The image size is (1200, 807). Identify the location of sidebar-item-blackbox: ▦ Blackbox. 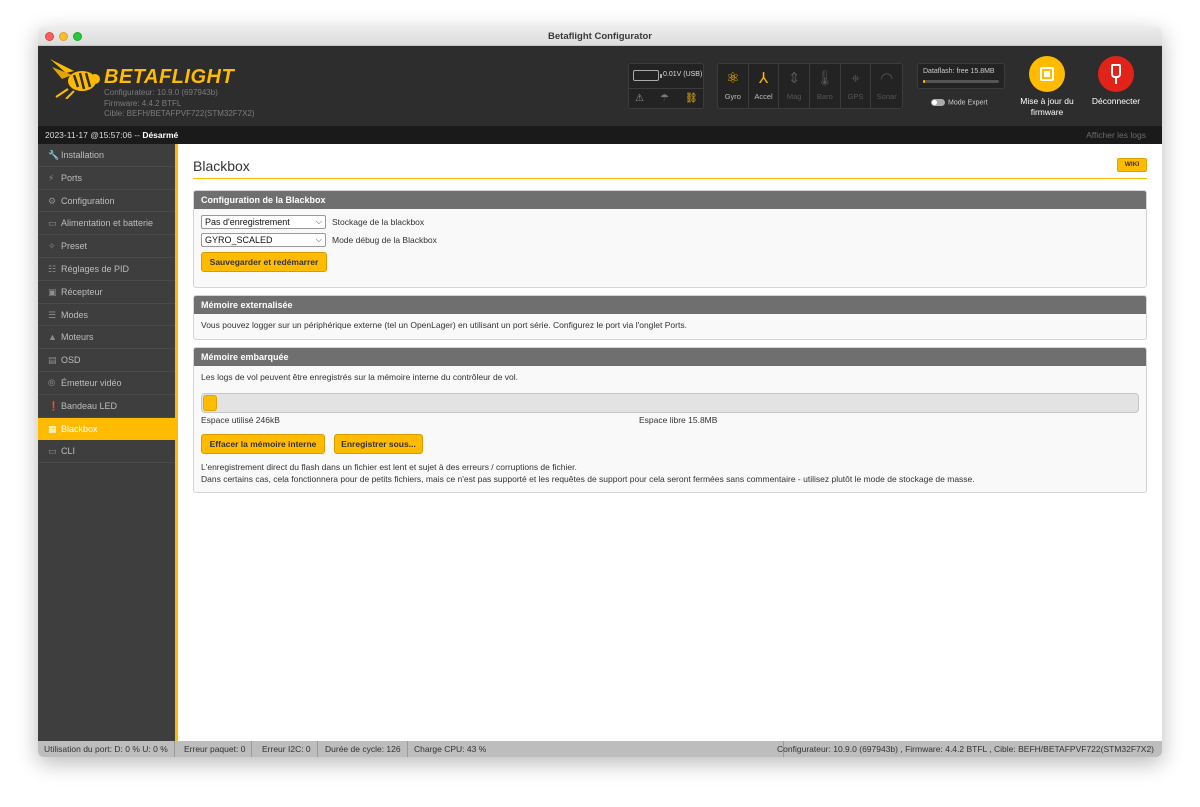
(106, 429).